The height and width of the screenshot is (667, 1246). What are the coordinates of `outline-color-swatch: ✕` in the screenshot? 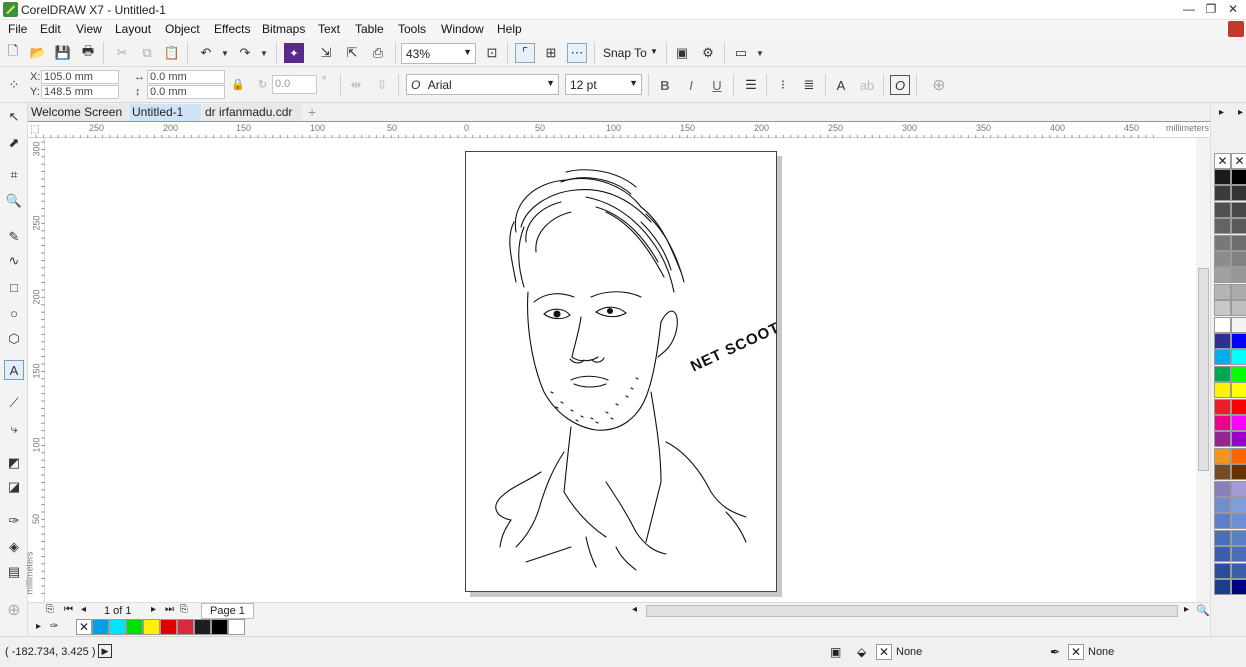 It's located at (1076, 652).